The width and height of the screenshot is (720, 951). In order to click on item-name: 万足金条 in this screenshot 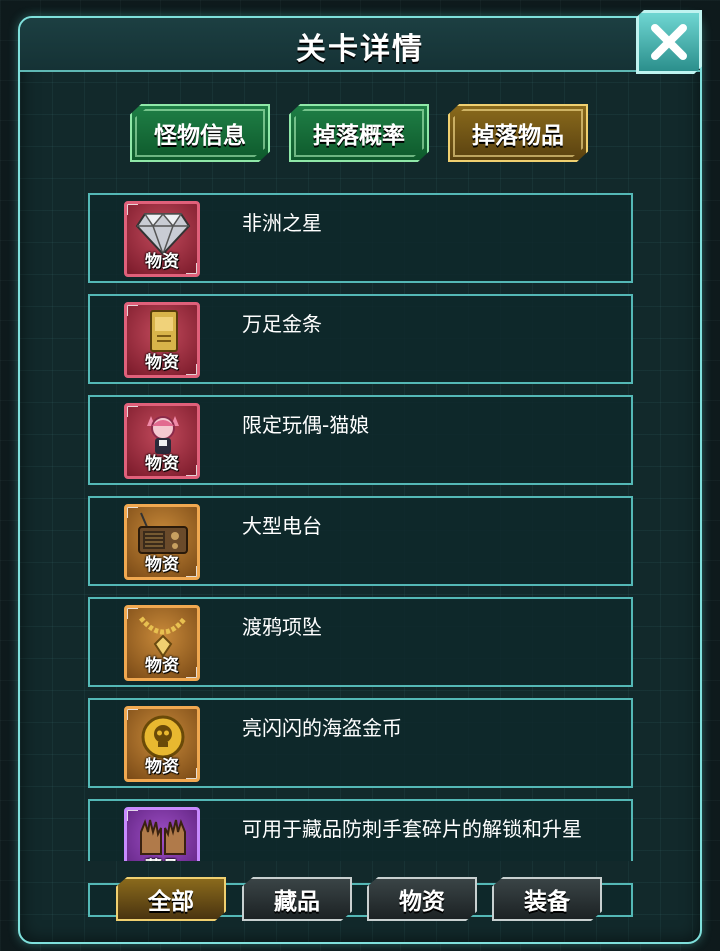, I will do `click(282, 324)`.